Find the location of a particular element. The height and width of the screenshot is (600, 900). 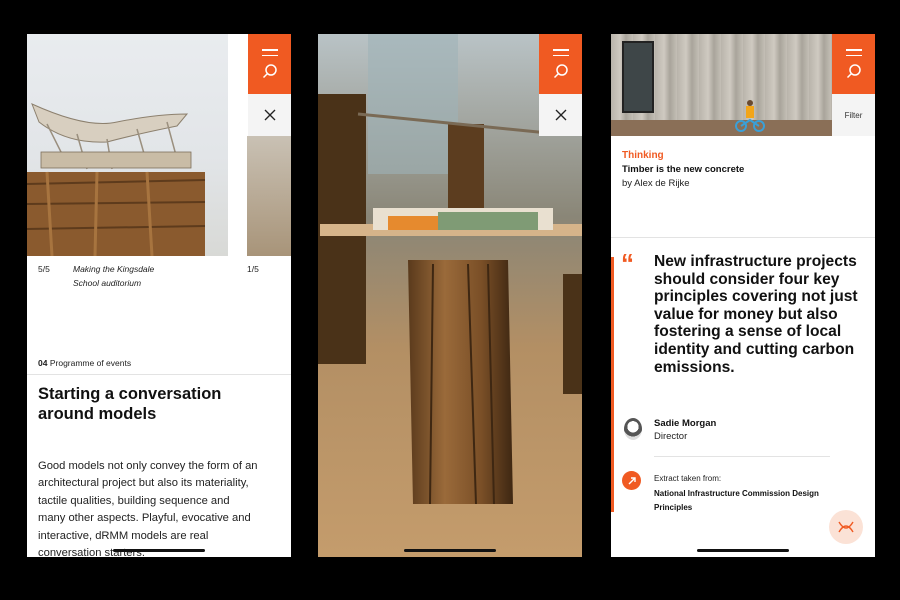

slide-caption-line2: School auditorium is located at coordinates (107, 283).